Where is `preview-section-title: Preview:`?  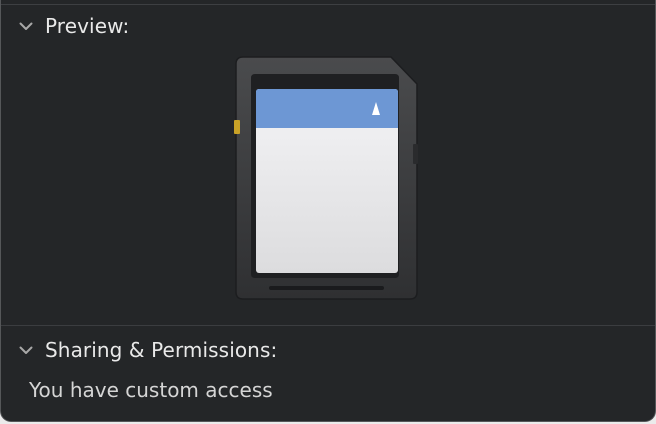 preview-section-title: Preview: is located at coordinates (87, 26).